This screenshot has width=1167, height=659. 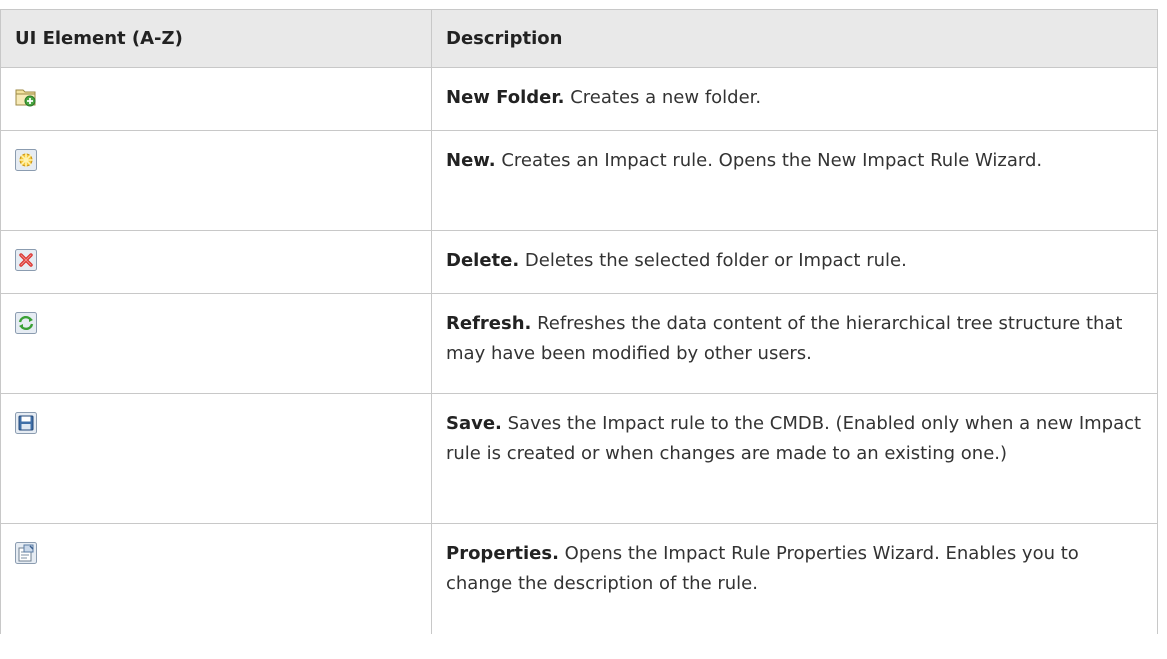 What do you see at coordinates (26, 97) in the screenshot?
I see `new-folder-icon` at bounding box center [26, 97].